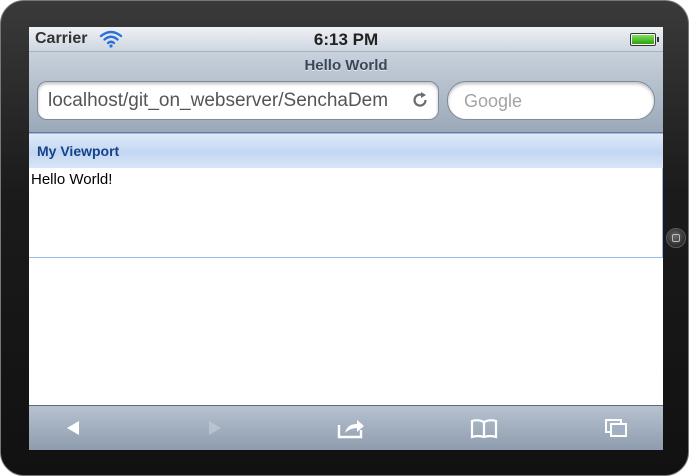 The image size is (689, 476). Describe the element at coordinates (617, 428) in the screenshot. I see `tabs-icon` at that location.